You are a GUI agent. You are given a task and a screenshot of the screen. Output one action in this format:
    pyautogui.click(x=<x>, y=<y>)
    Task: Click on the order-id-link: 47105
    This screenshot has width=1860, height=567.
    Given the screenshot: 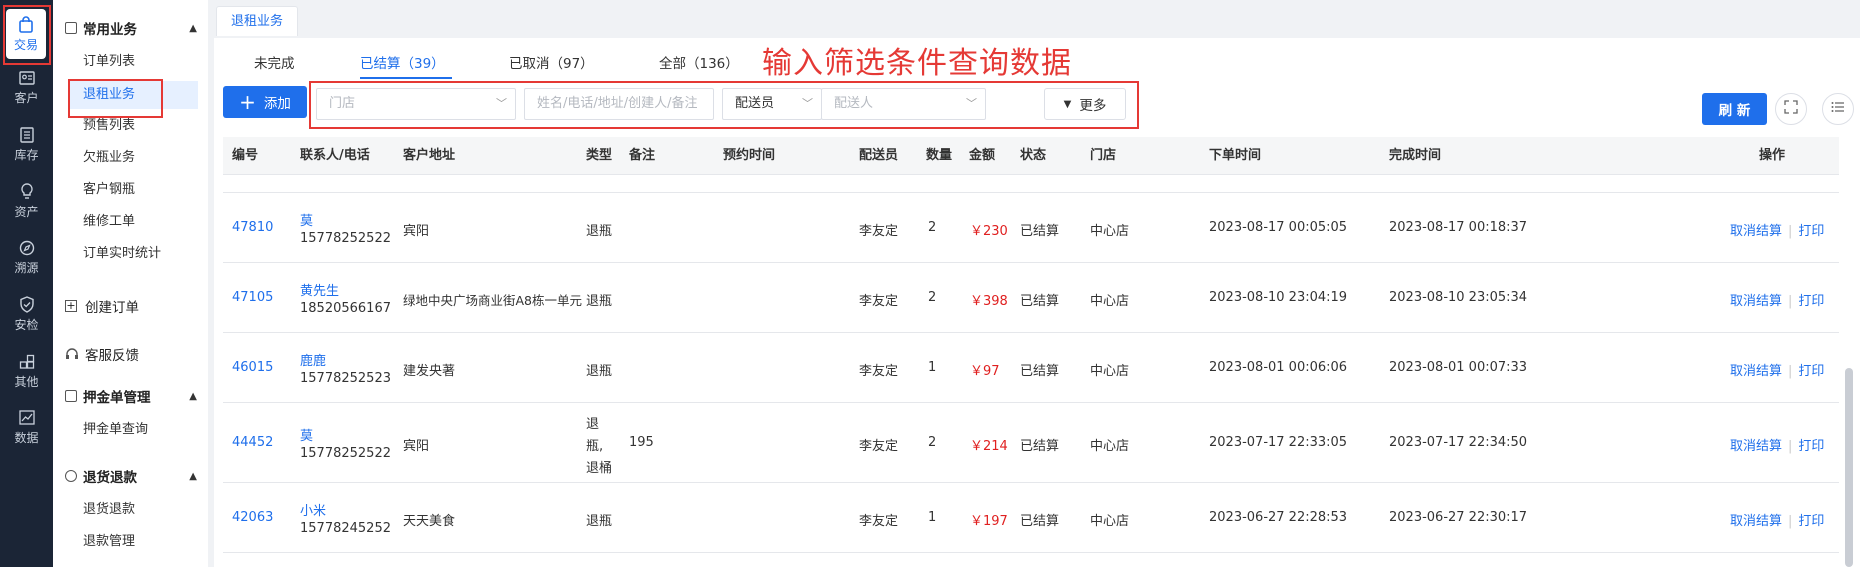 What is the action you would take?
    pyautogui.click(x=252, y=297)
    